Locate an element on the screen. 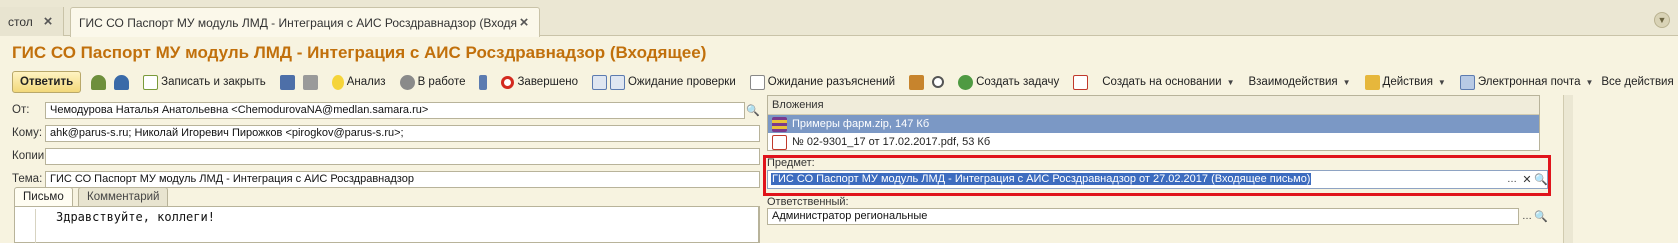 The width and height of the screenshot is (1678, 243). document-search-icon is located at coordinates (599, 82).